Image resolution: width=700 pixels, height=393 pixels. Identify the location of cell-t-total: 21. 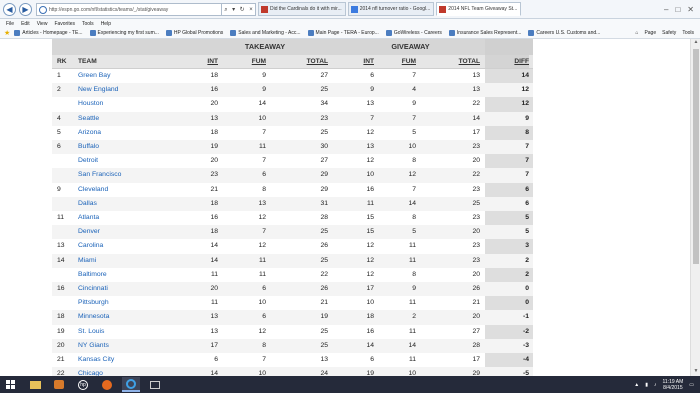
(324, 303).